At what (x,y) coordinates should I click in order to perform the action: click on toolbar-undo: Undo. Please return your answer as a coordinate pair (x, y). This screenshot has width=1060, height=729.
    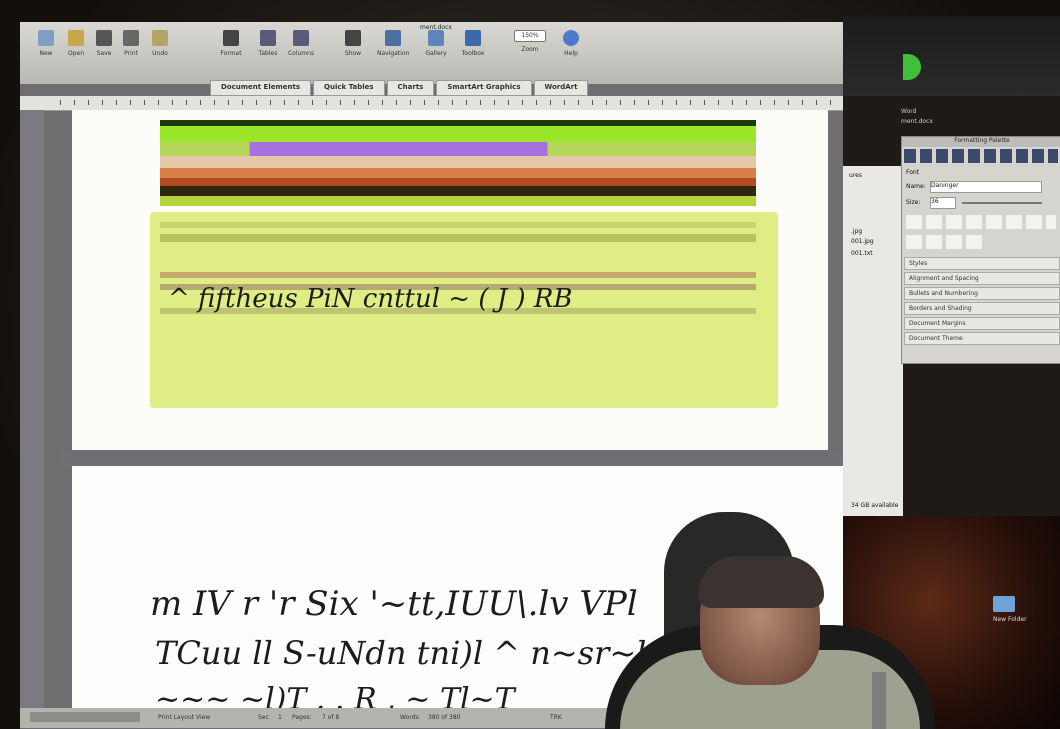
    Looking at the image, I should click on (160, 43).